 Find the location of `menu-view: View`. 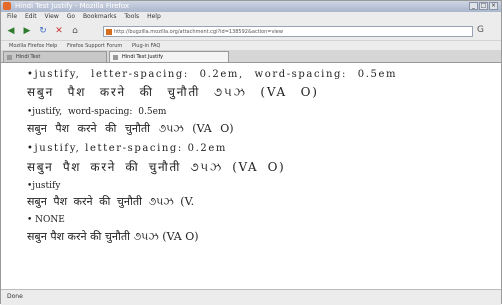

menu-view: View is located at coordinates (52, 17).